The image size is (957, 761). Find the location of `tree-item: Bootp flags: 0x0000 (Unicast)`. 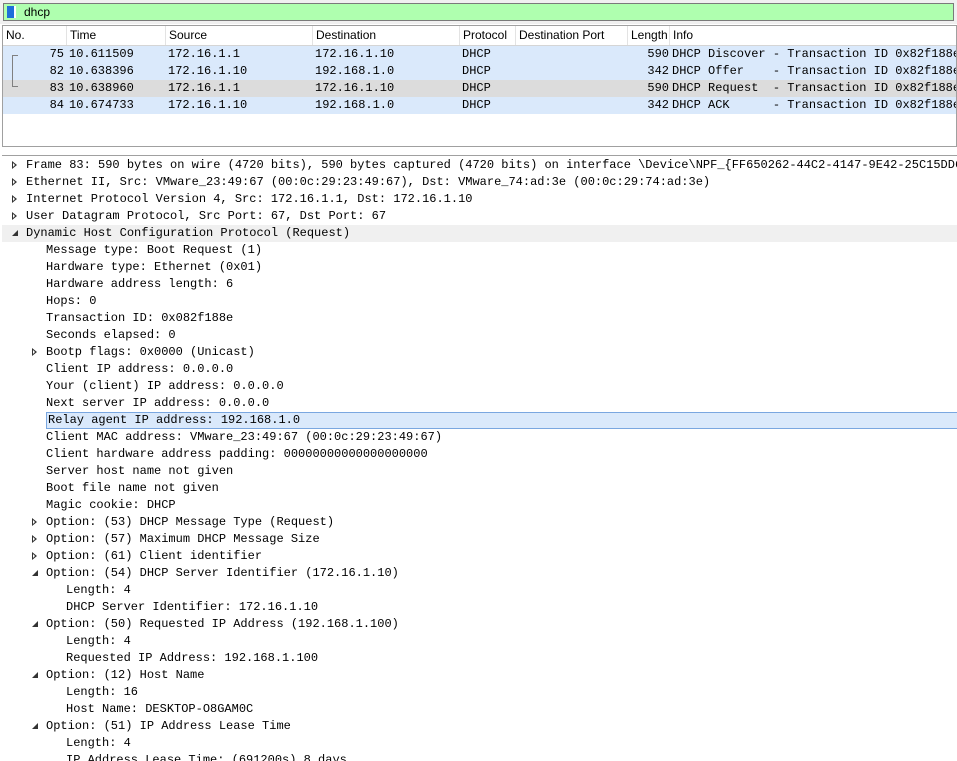

tree-item: Bootp flags: 0x0000 (Unicast) is located at coordinates (479, 352).